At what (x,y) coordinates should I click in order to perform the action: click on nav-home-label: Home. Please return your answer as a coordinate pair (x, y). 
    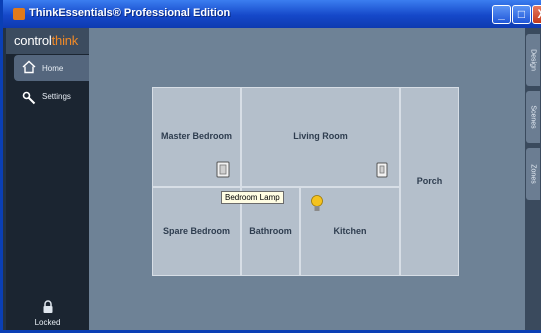
    Looking at the image, I should click on (53, 68).